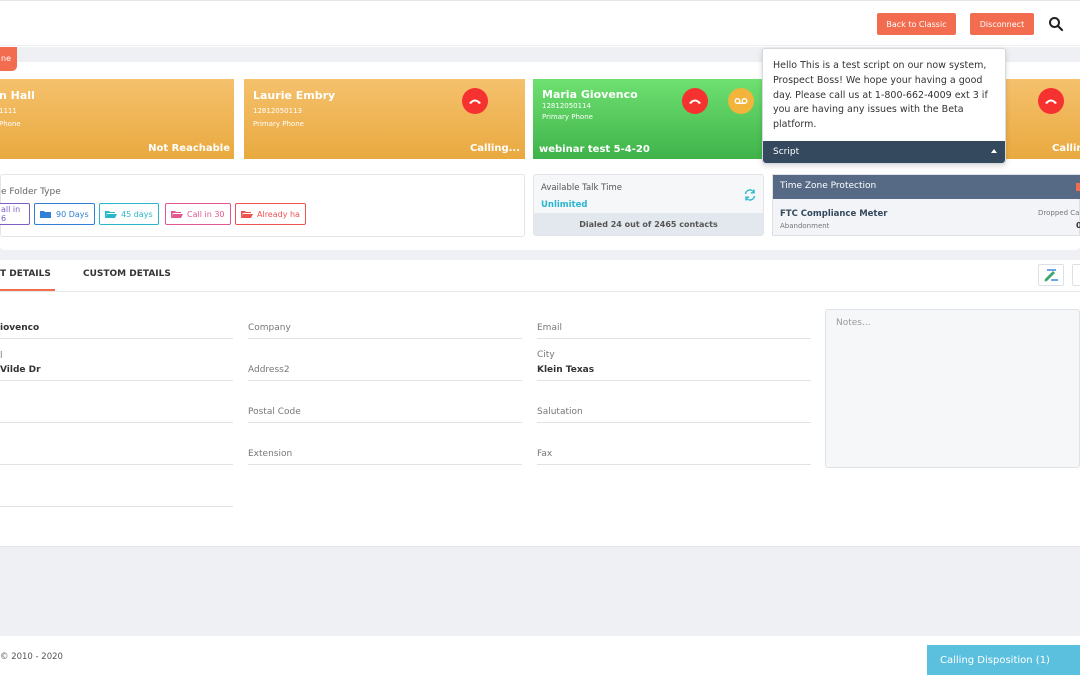 This screenshot has height=675, width=1080. I want to click on folder-chip-label: Call in 30, so click(206, 214).